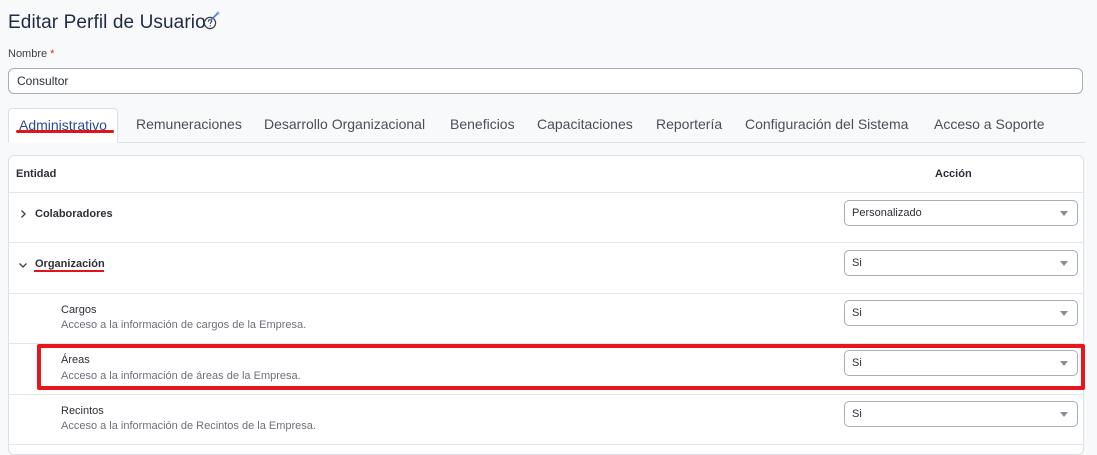 The height and width of the screenshot is (455, 1097). I want to click on row-title-colaboradores: Colaboradores, so click(74, 214).